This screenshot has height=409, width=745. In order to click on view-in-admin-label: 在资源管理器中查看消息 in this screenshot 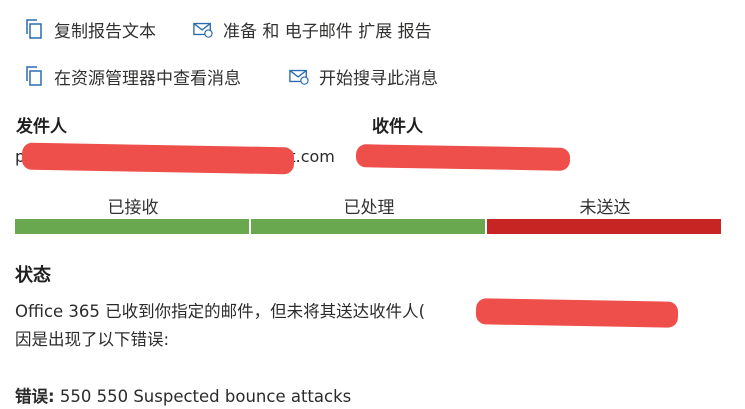, I will do `click(147, 78)`.